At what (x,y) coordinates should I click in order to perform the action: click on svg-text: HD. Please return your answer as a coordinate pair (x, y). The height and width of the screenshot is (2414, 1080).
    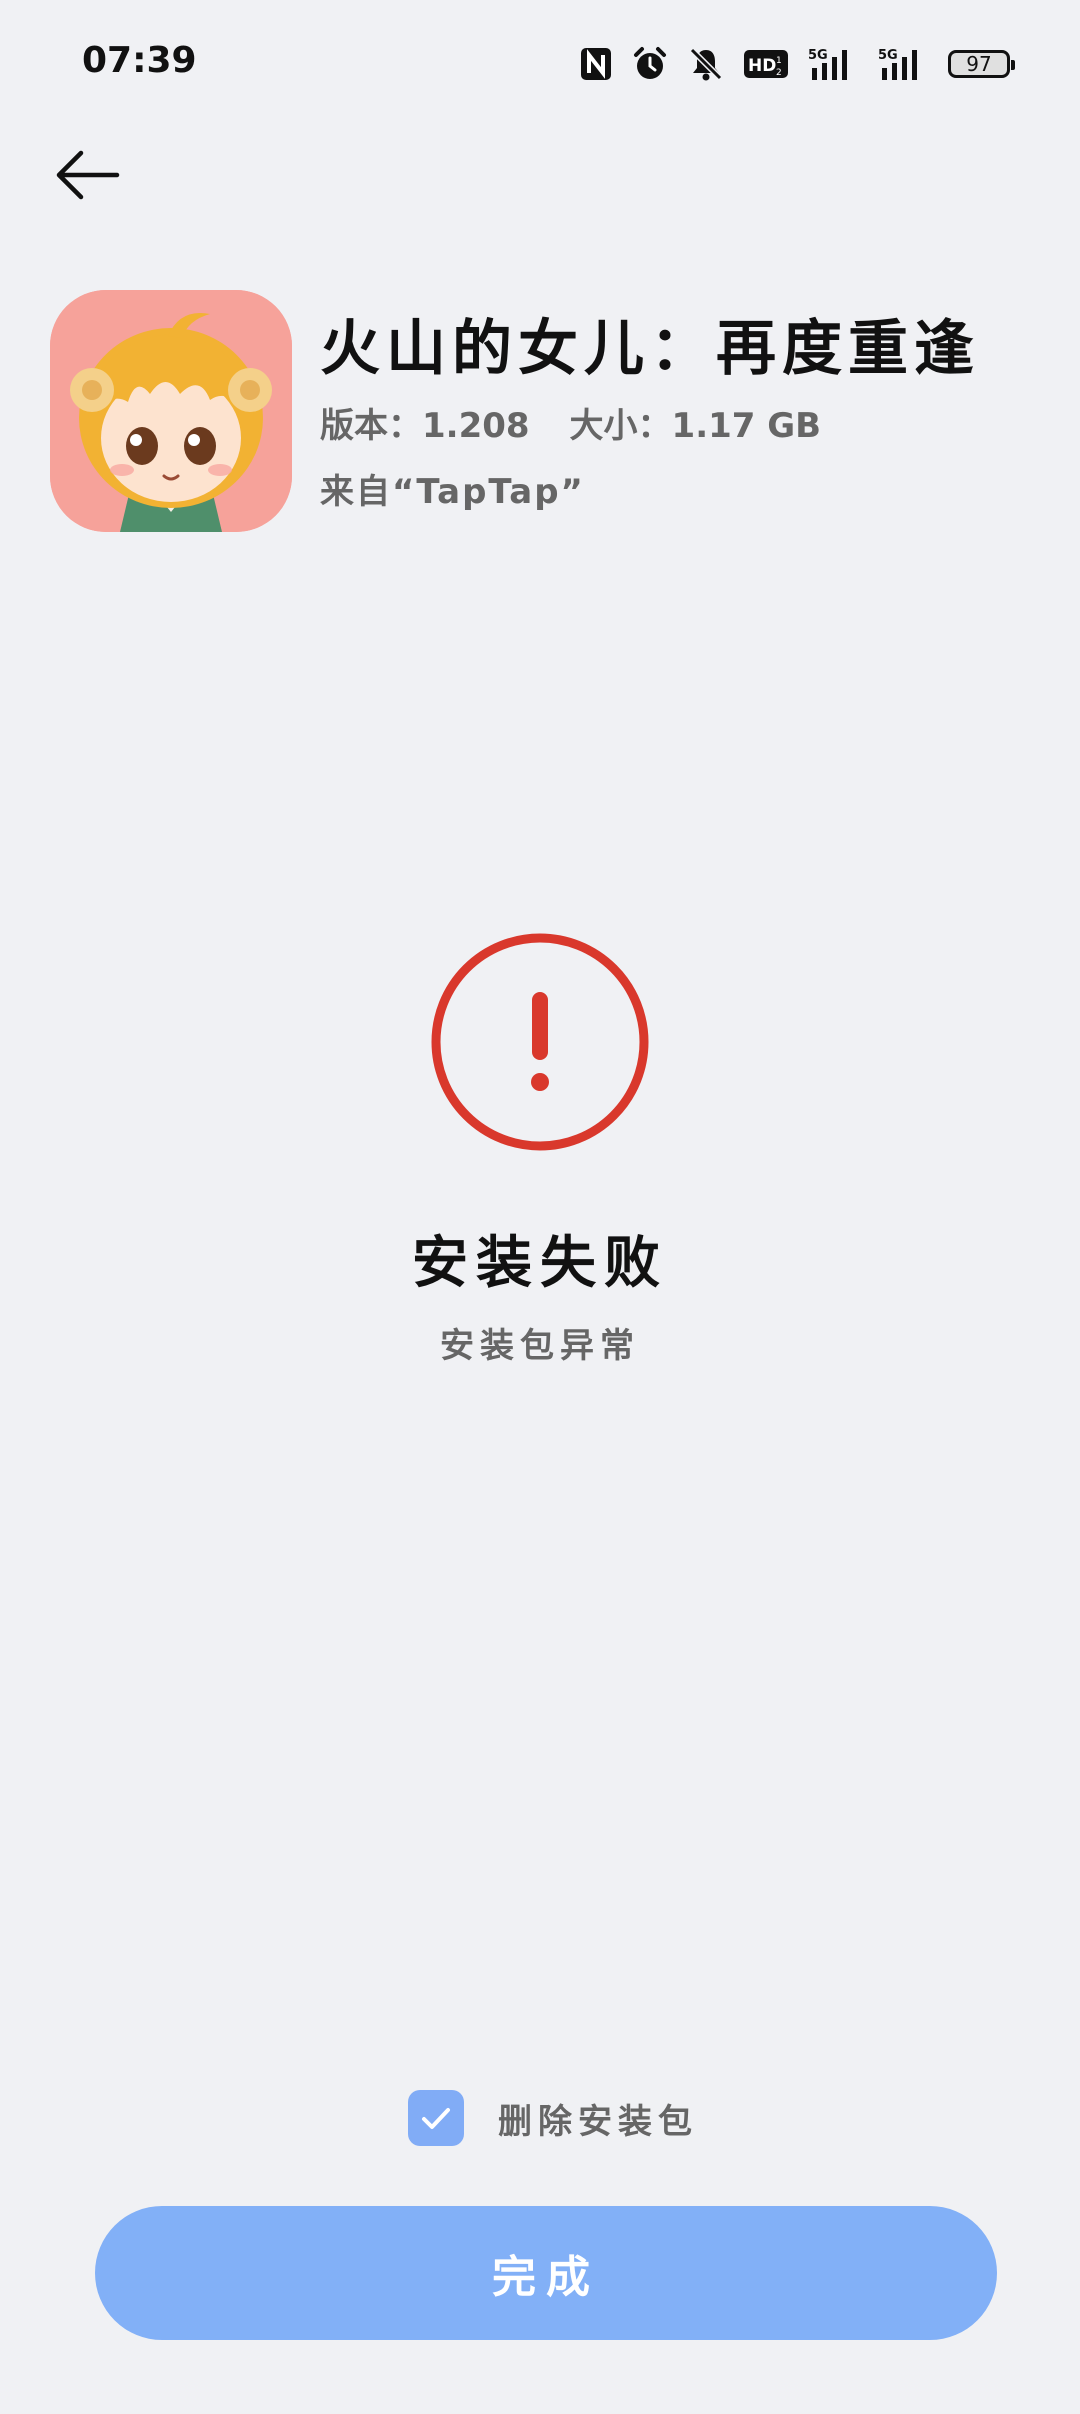
    Looking at the image, I should click on (762, 66).